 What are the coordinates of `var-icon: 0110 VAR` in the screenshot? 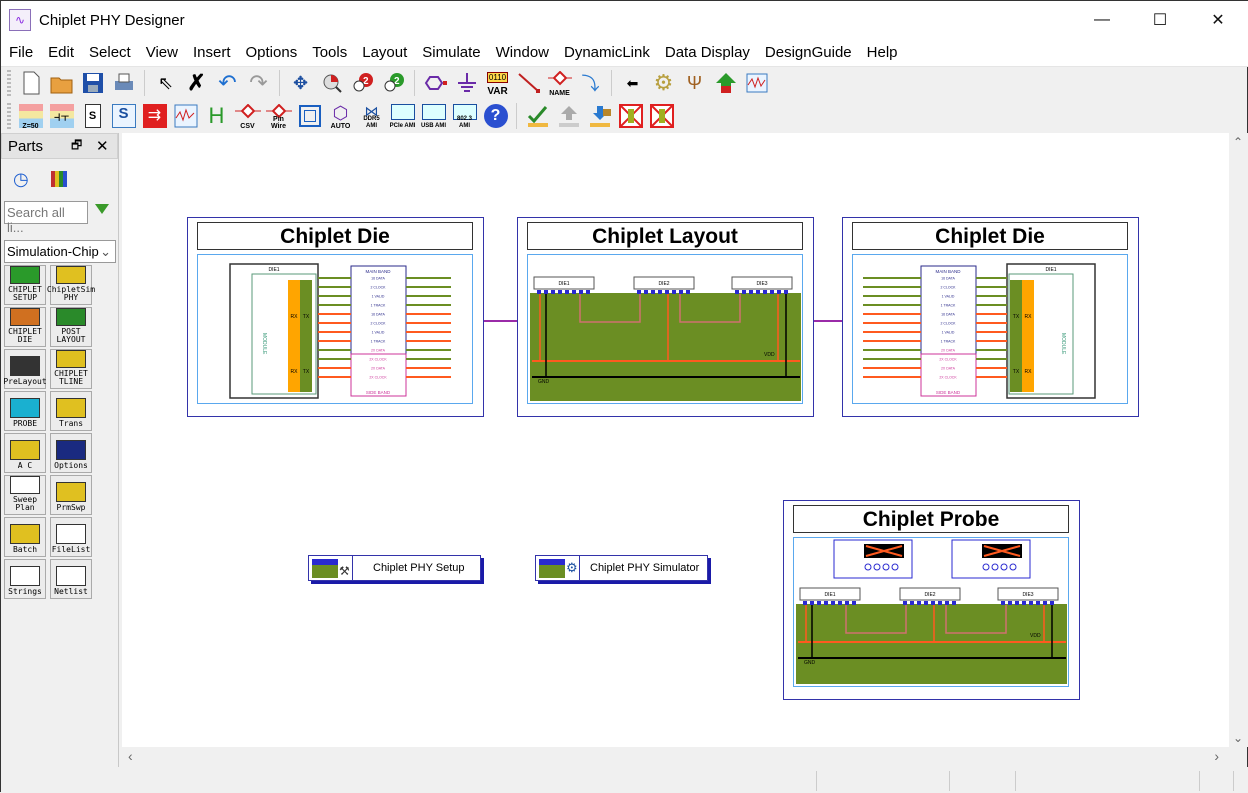 It's located at (497, 83).